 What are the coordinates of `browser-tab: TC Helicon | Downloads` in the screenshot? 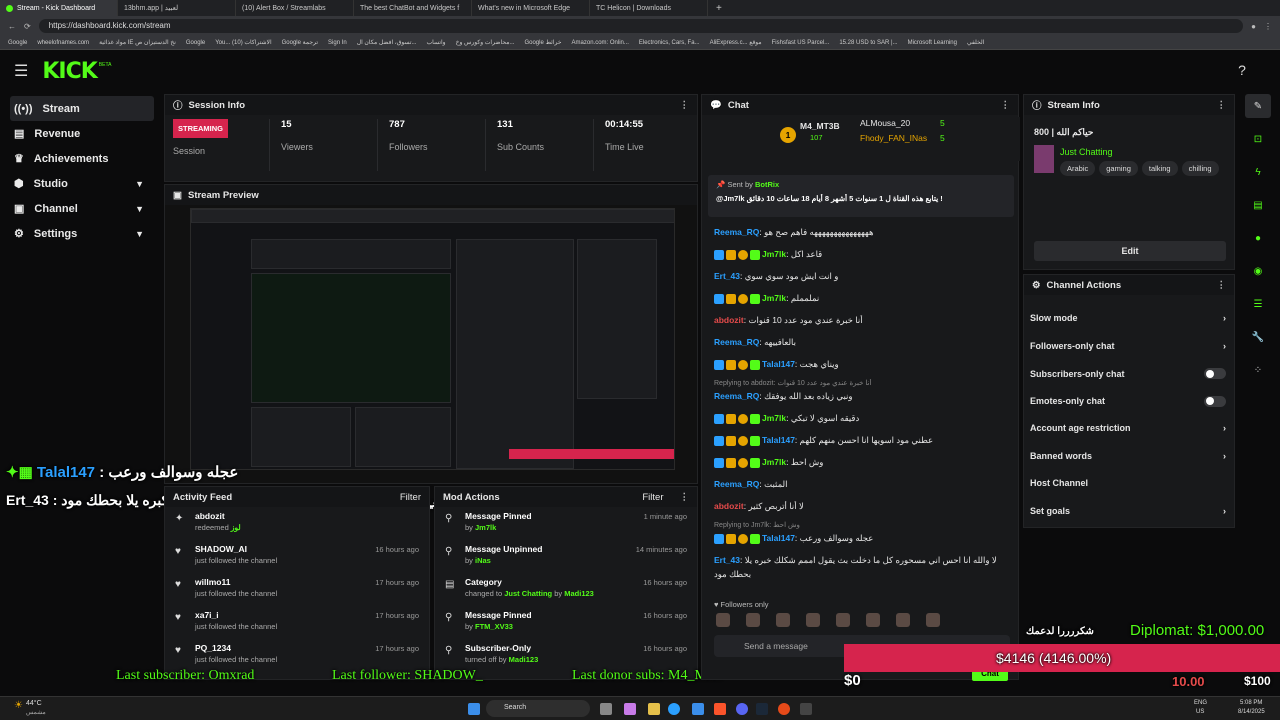 It's located at (649, 8).